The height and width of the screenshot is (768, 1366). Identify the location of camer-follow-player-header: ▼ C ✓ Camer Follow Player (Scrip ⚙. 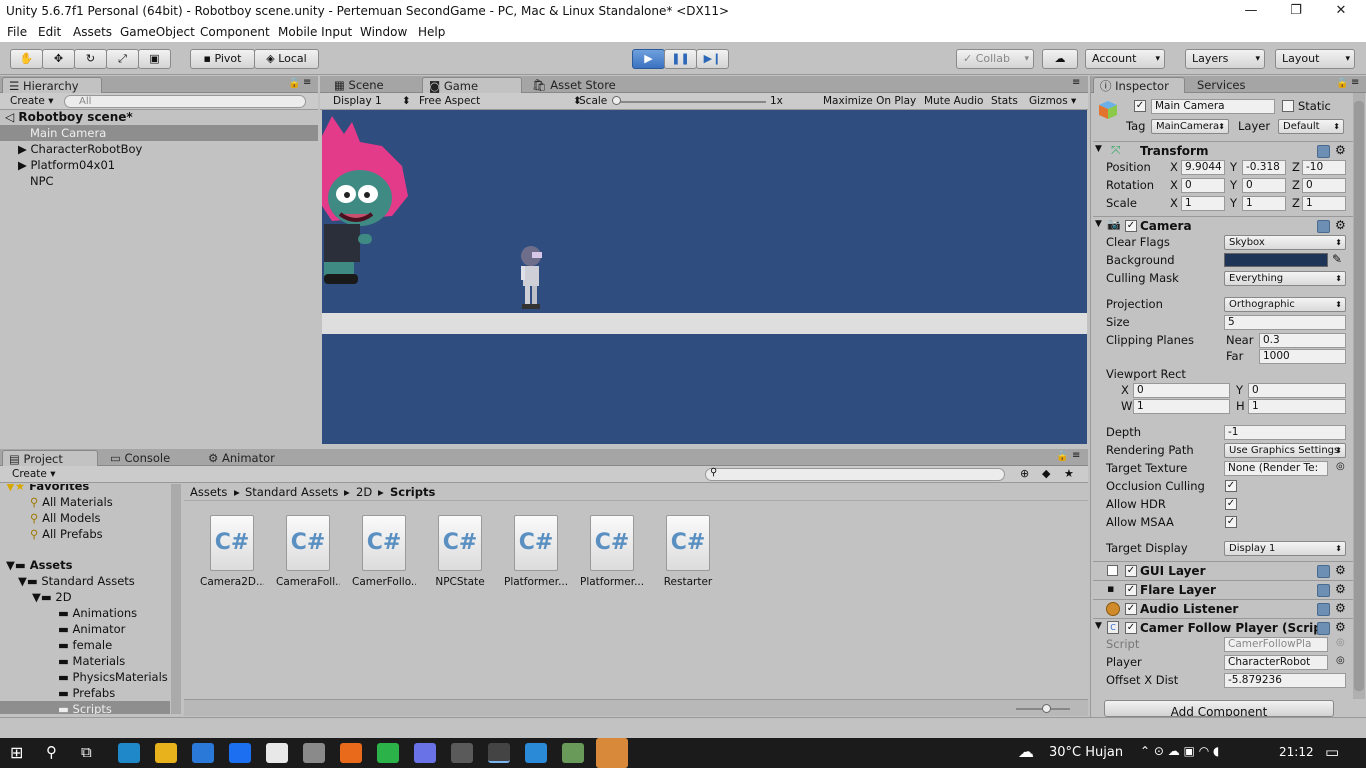
(1223, 627).